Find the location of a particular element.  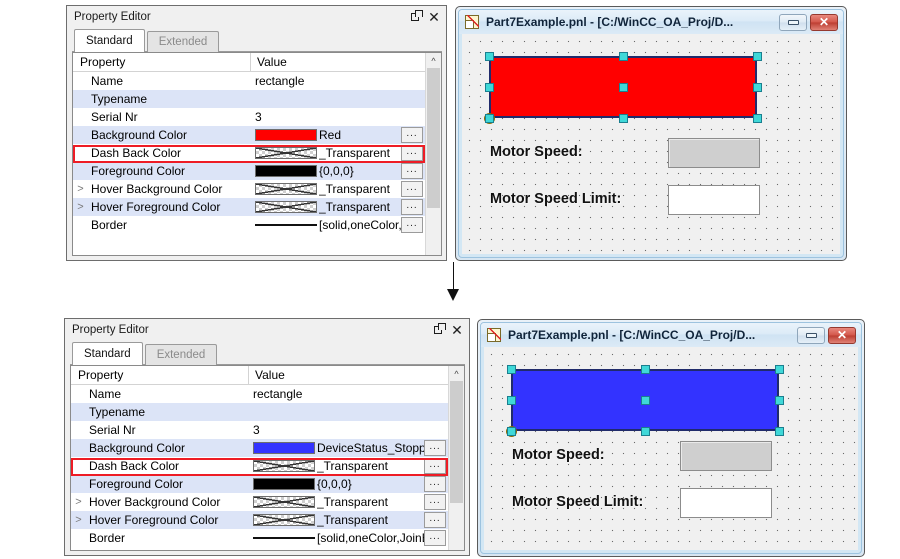

property-value-cell: DeviceStatus_Stopped is located at coordinates (336, 448).